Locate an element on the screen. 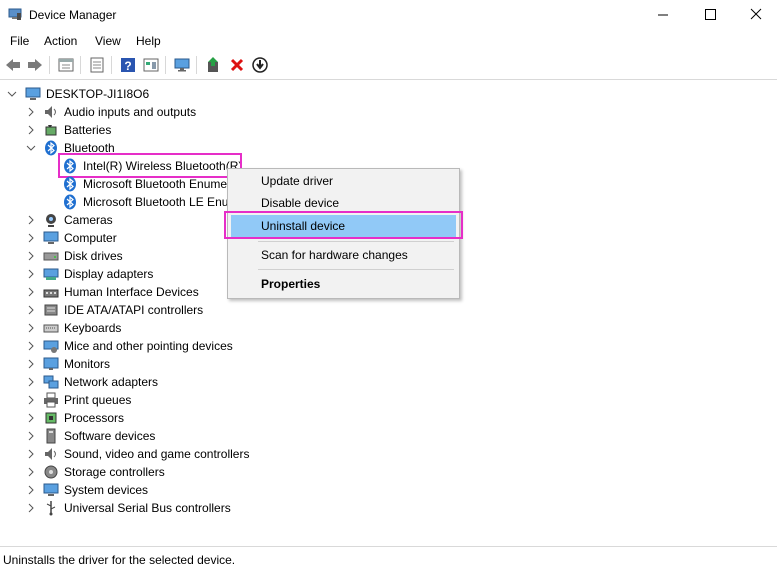 This screenshot has width=777, height=567. keyboard-icon is located at coordinates (51, 328).